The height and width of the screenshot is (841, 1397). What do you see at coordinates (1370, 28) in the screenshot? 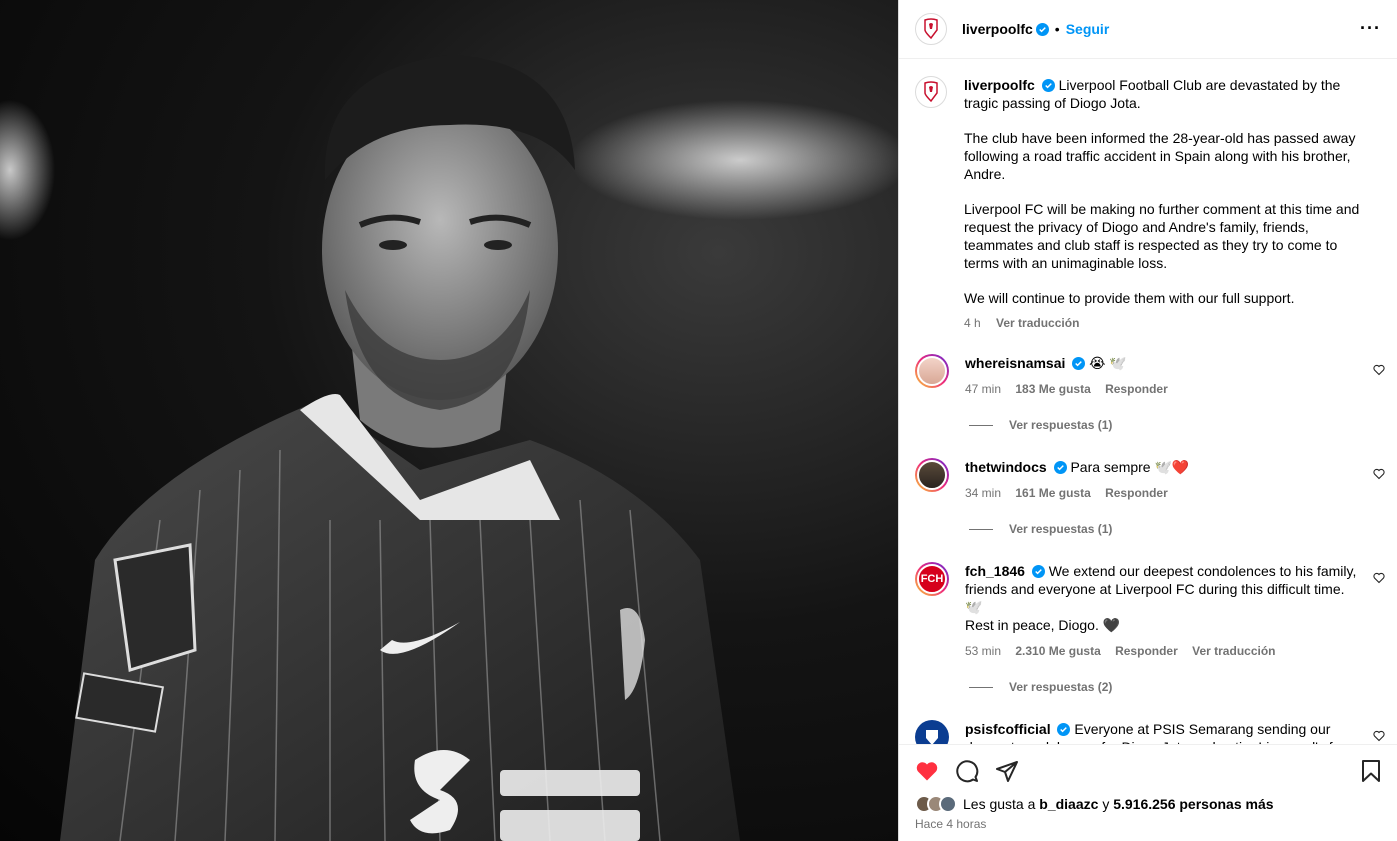
I see `more-options-icon: ···` at bounding box center [1370, 28].